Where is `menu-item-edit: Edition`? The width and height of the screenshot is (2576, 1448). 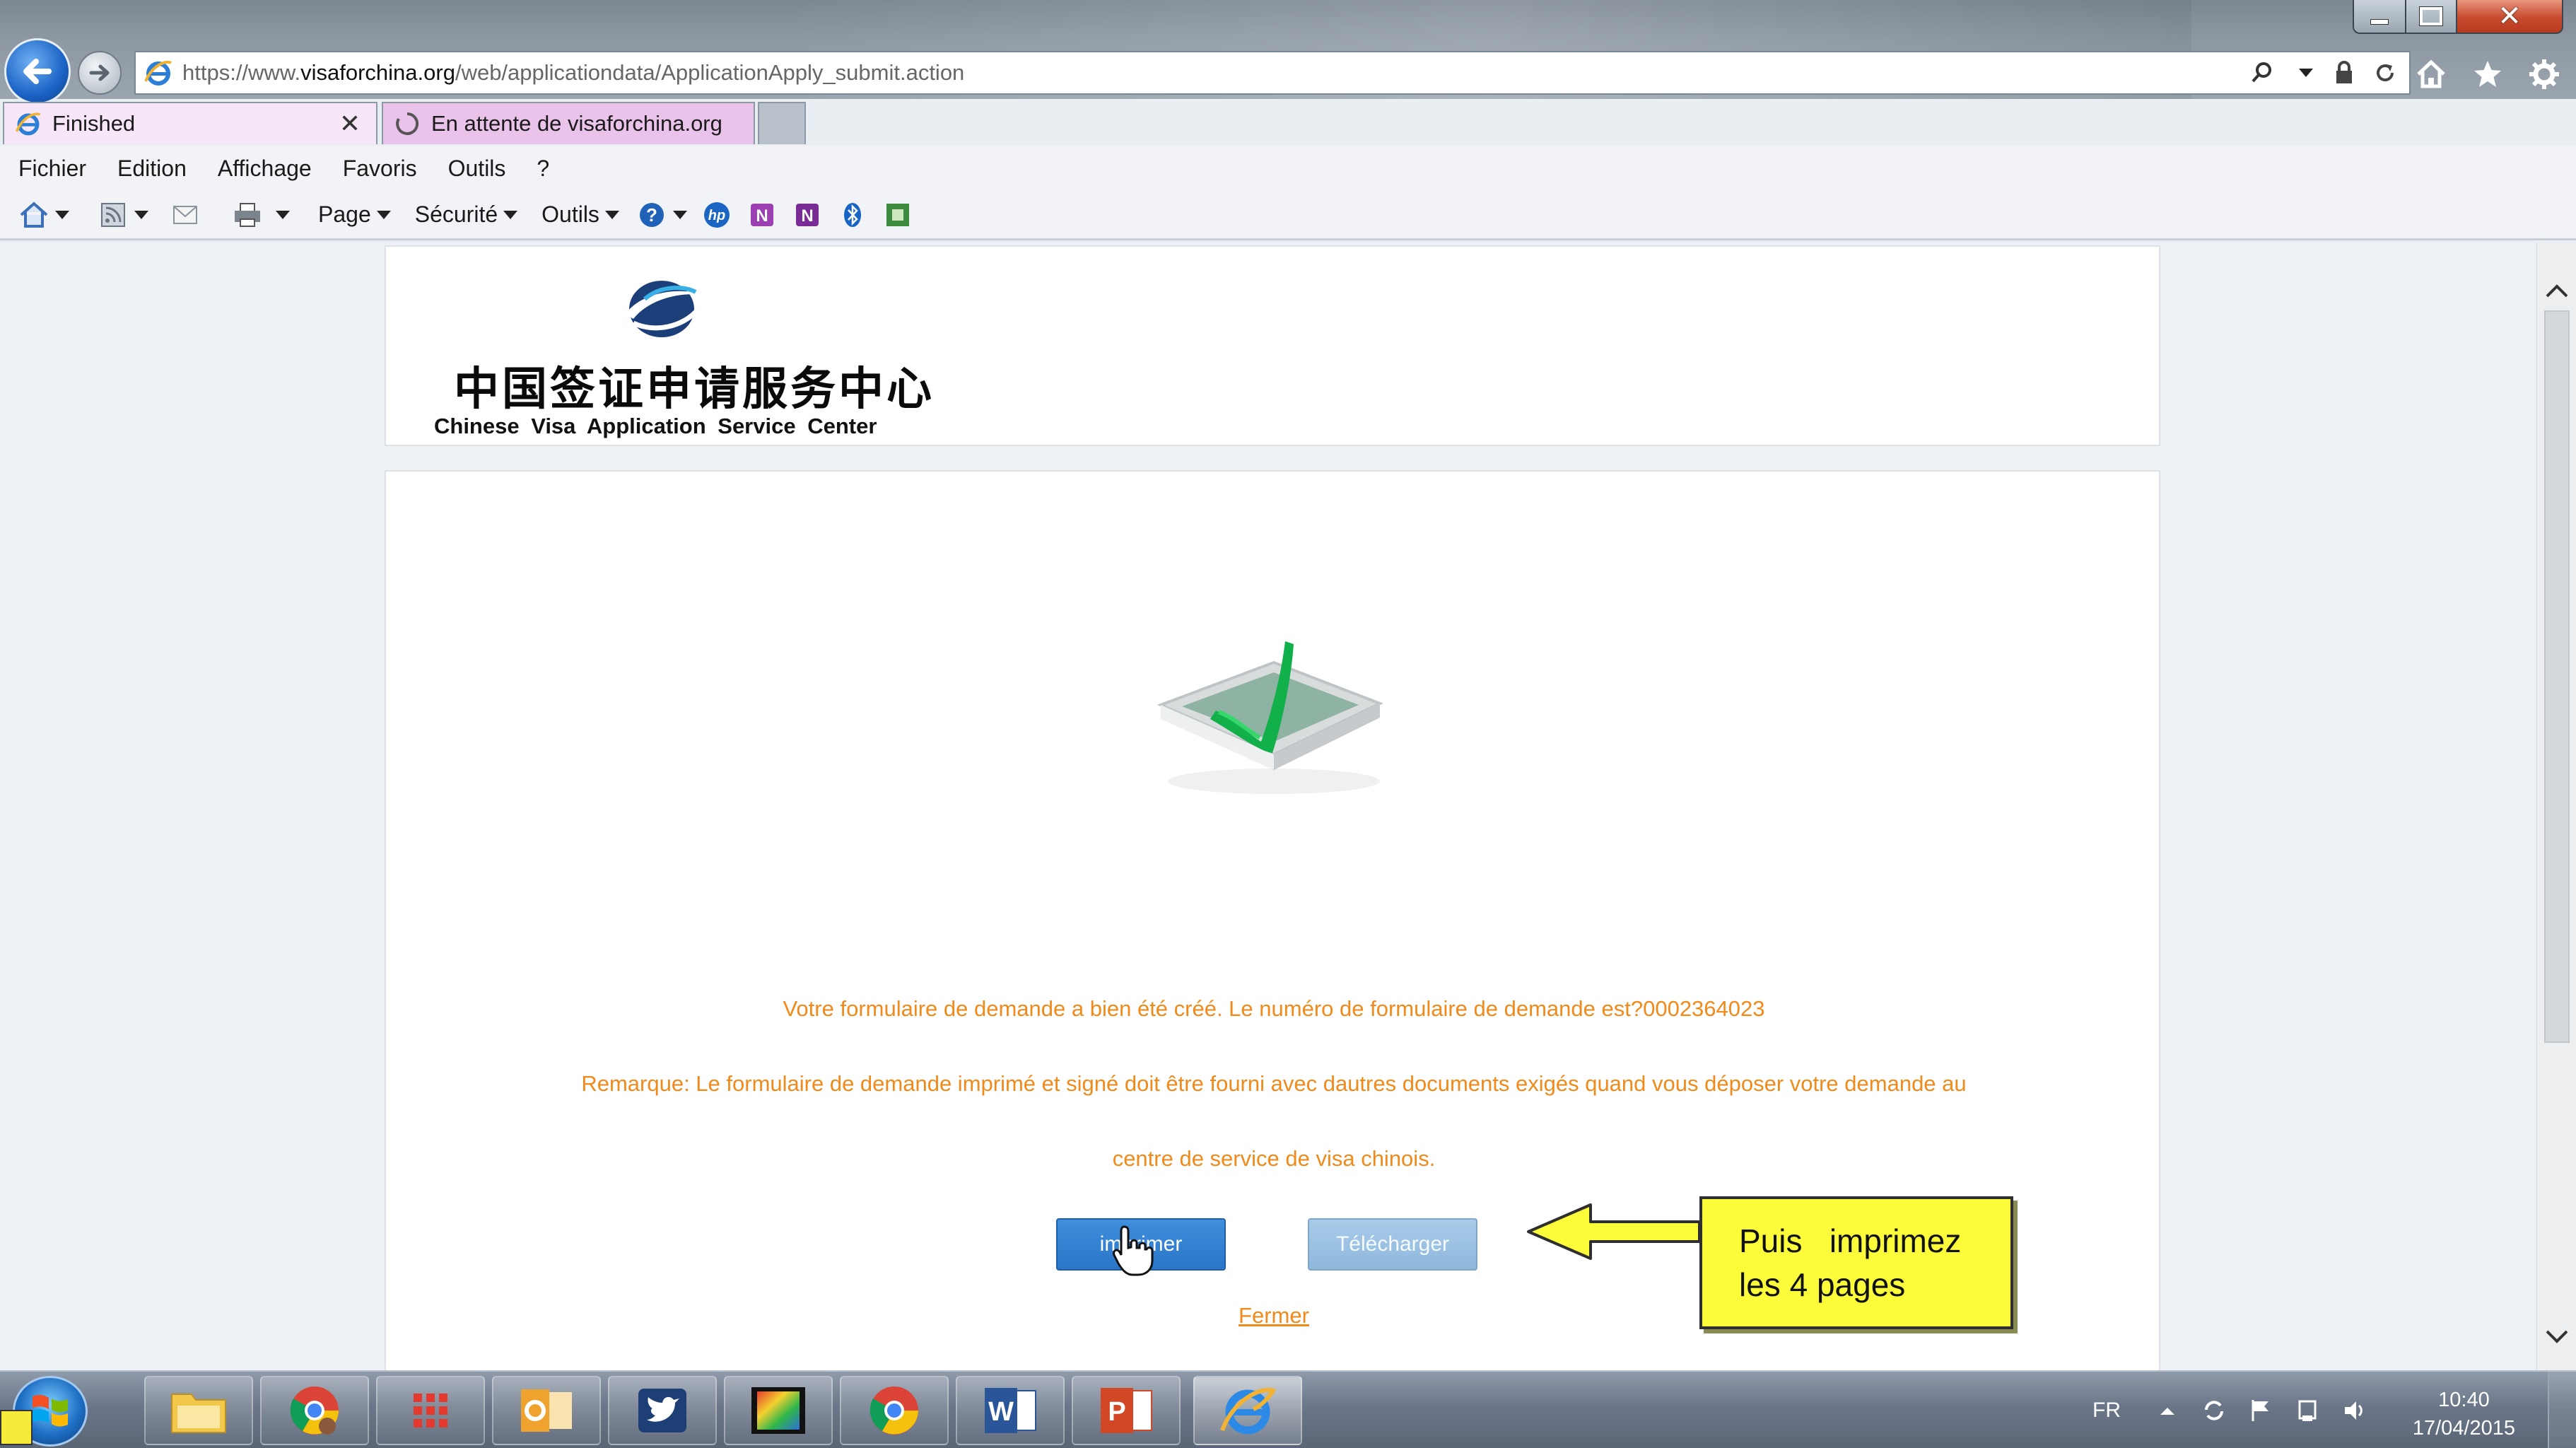
menu-item-edit: Edition is located at coordinates (152, 169).